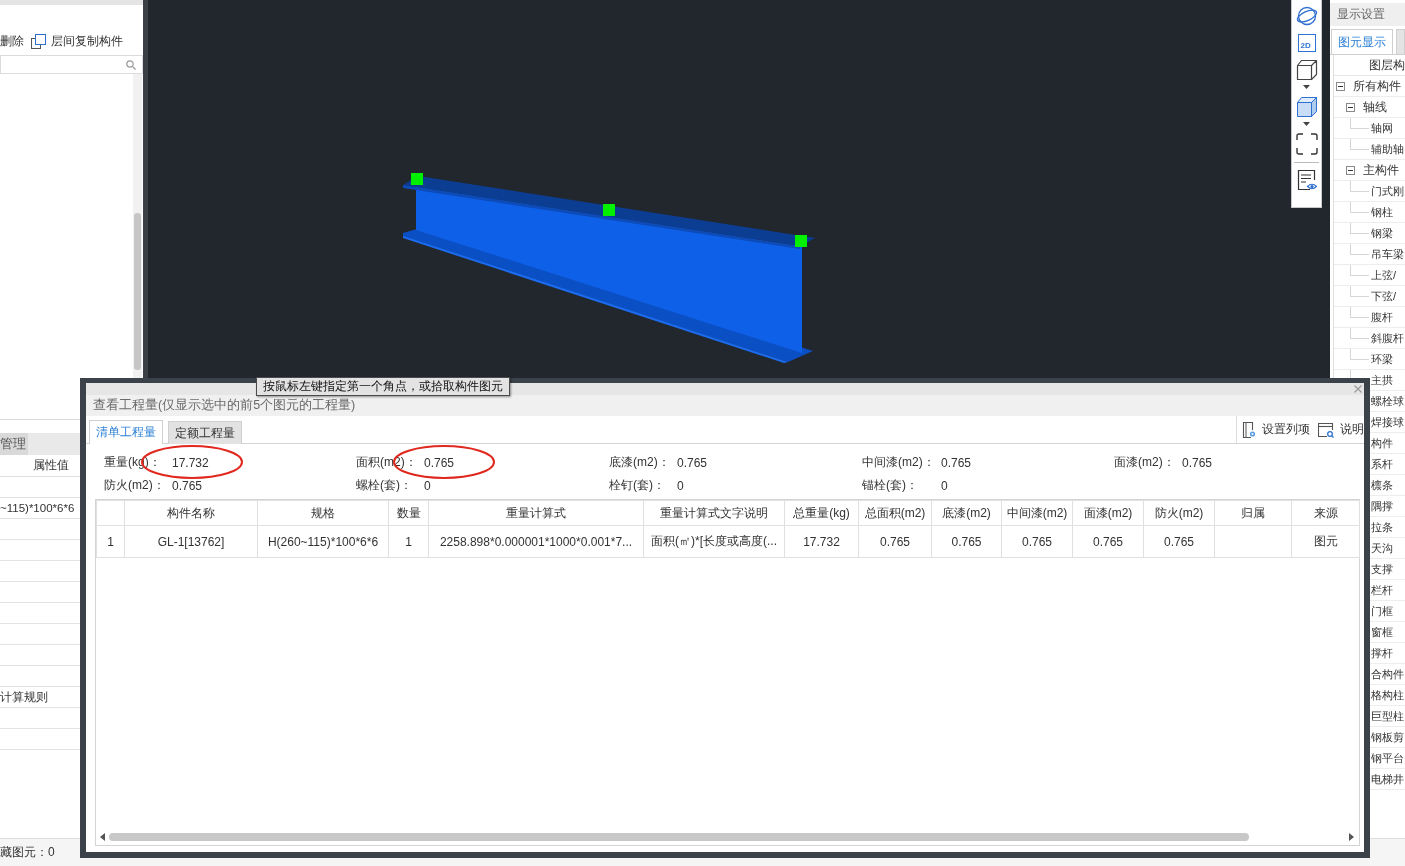 This screenshot has width=1405, height=866. What do you see at coordinates (1382, 359) in the screenshot?
I see `tree-item: 环梁` at bounding box center [1382, 359].